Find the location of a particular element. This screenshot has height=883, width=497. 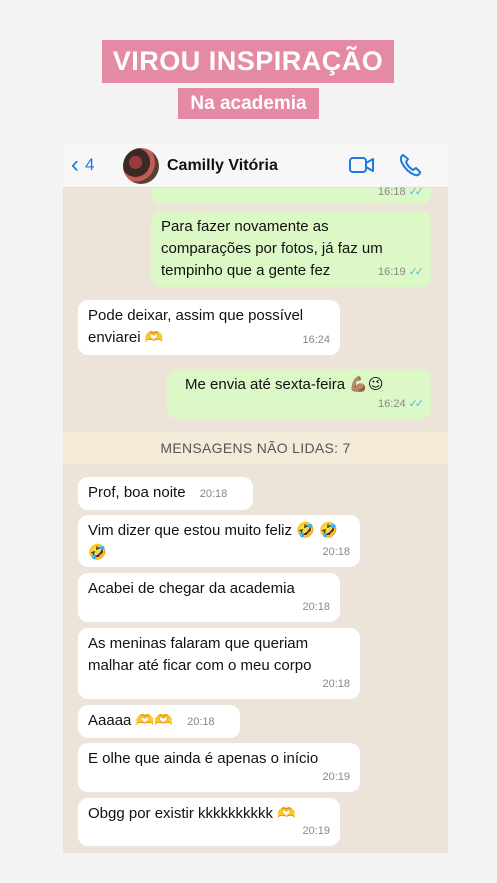

message-outgoing: Me envia até sexta-feira 💪🏽😉 16:24 ✓✓ is located at coordinates (299, 394).